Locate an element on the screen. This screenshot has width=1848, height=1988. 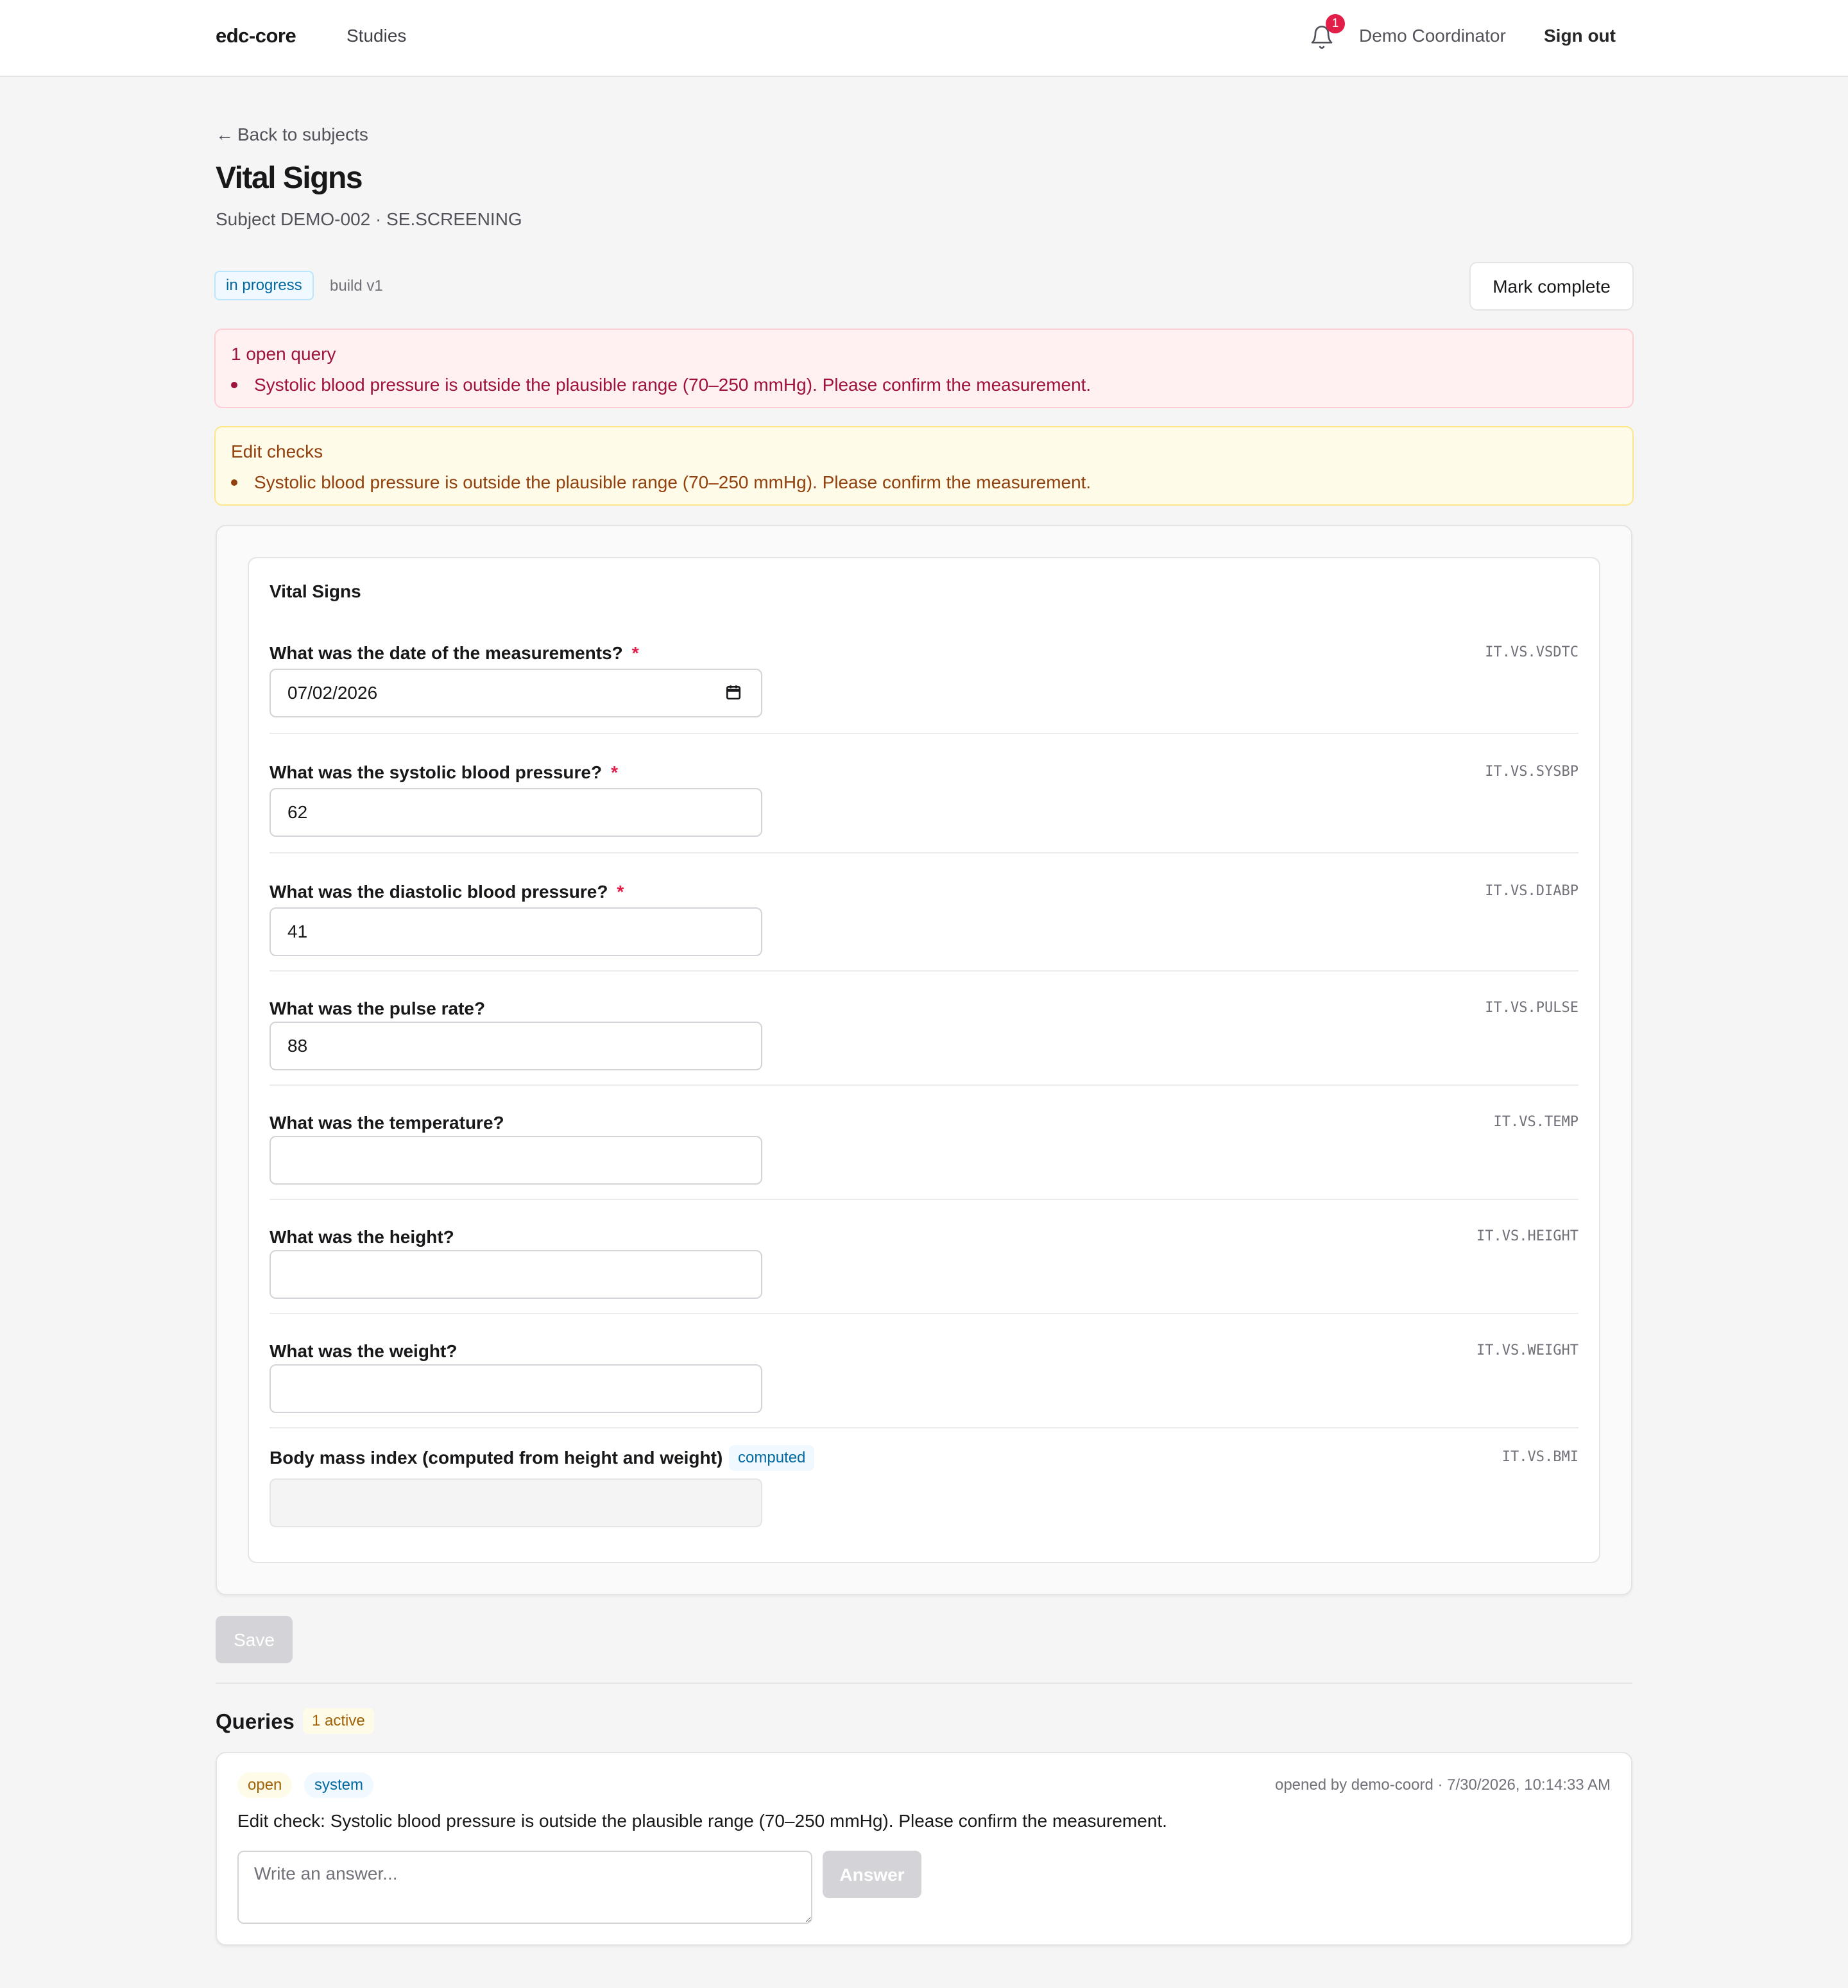
diastolic-input: 41 is located at coordinates (516, 932).